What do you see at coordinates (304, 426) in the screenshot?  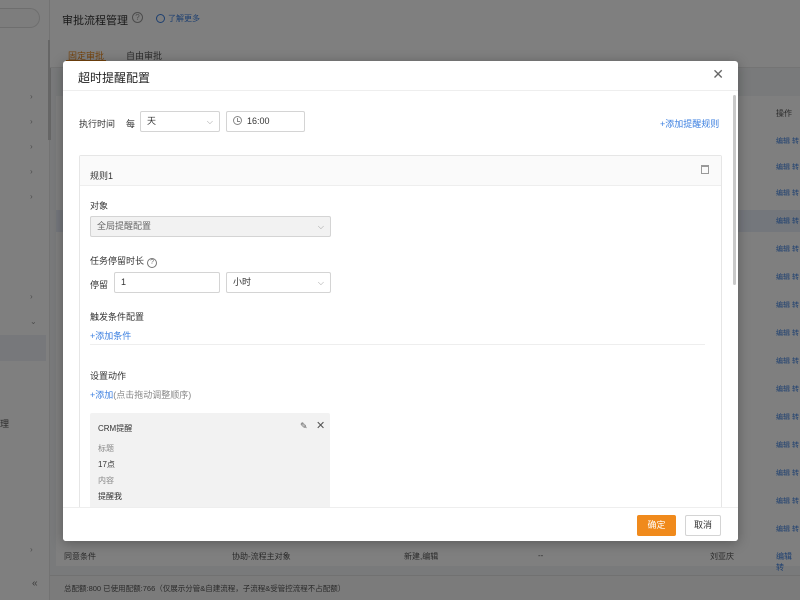 I see `edit-icon: ✎` at bounding box center [304, 426].